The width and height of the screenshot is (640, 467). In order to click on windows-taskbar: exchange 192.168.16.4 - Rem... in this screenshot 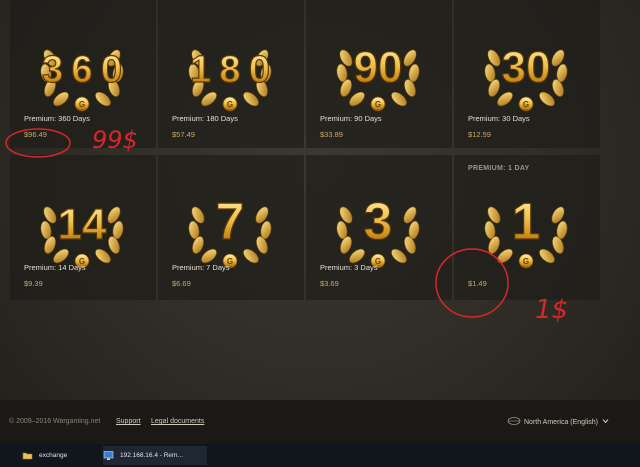, I will do `click(320, 455)`.